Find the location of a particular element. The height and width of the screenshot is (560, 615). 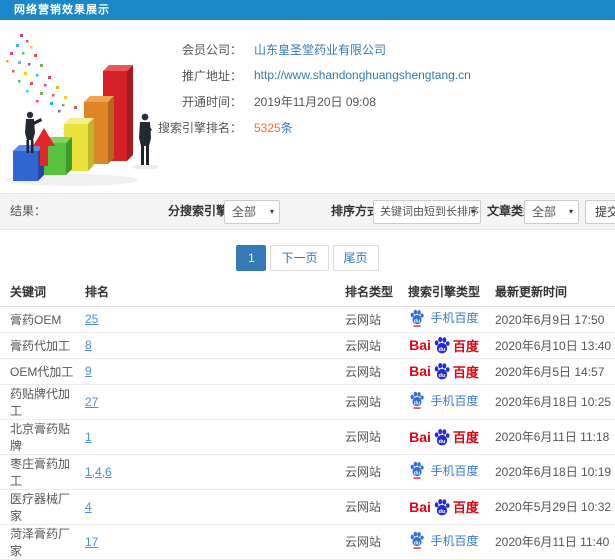

keyword-cell: 菏泽膏药厂家 is located at coordinates (37, 542).